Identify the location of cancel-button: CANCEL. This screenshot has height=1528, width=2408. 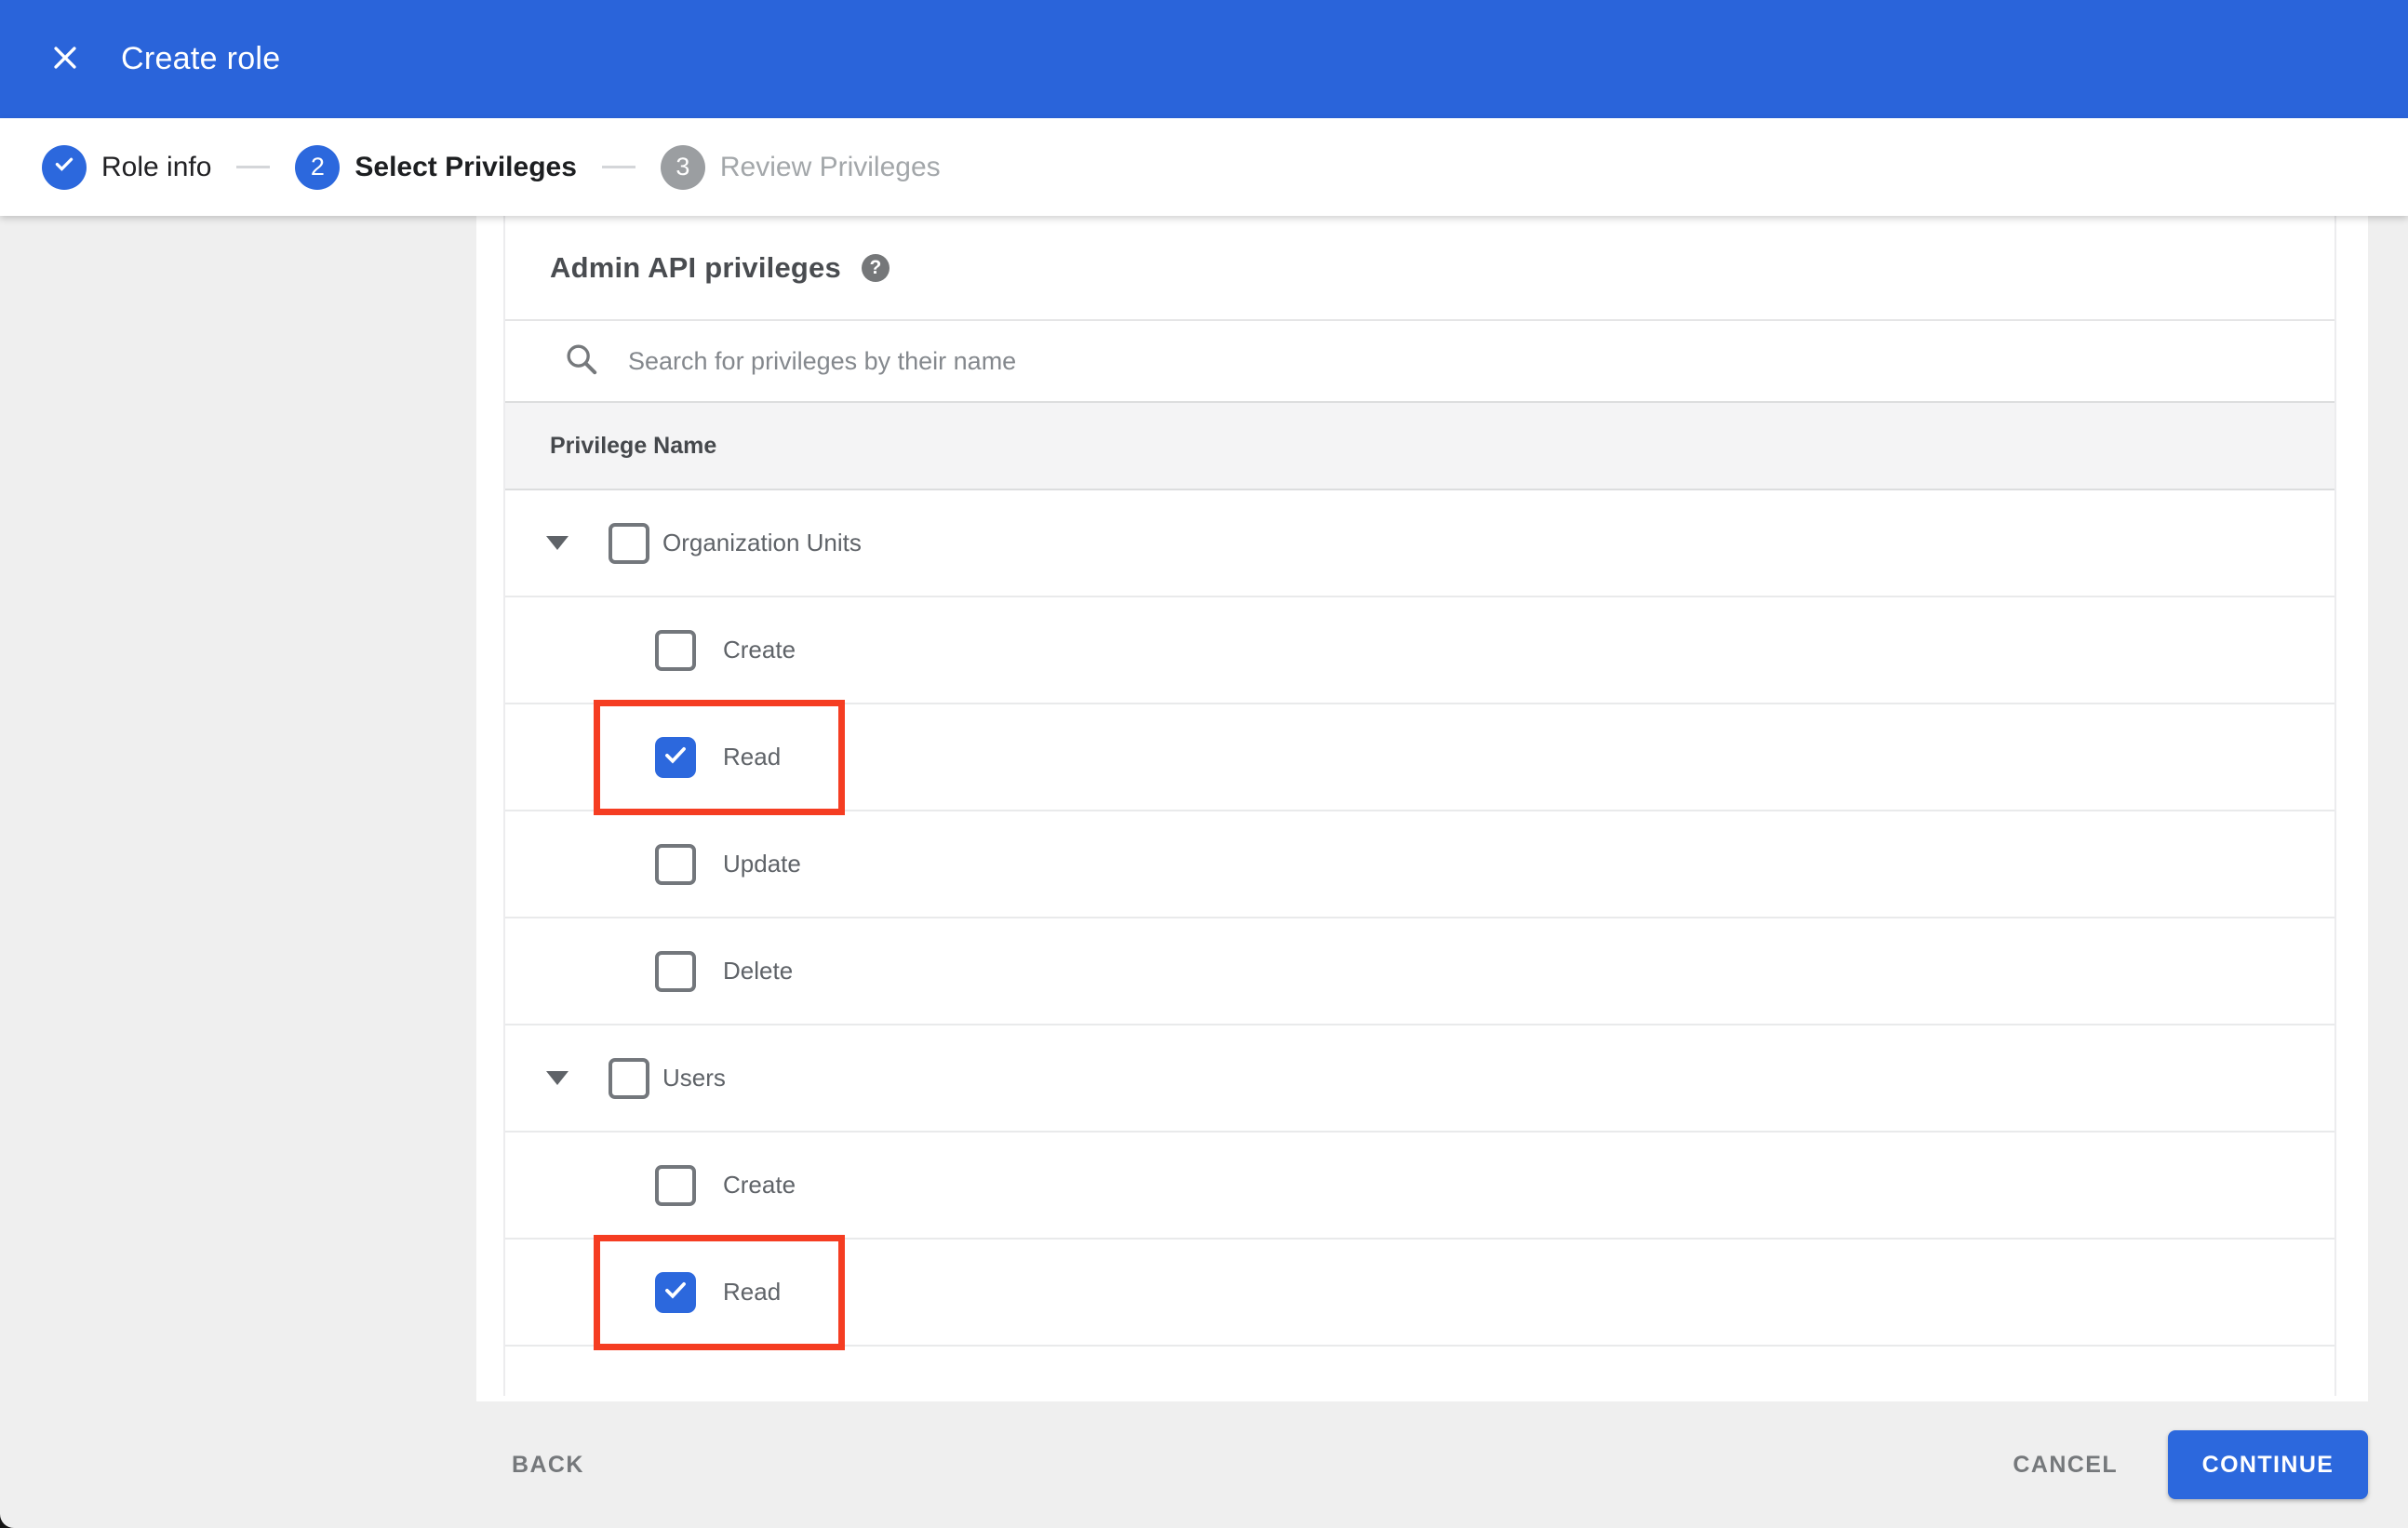
(2065, 1465).